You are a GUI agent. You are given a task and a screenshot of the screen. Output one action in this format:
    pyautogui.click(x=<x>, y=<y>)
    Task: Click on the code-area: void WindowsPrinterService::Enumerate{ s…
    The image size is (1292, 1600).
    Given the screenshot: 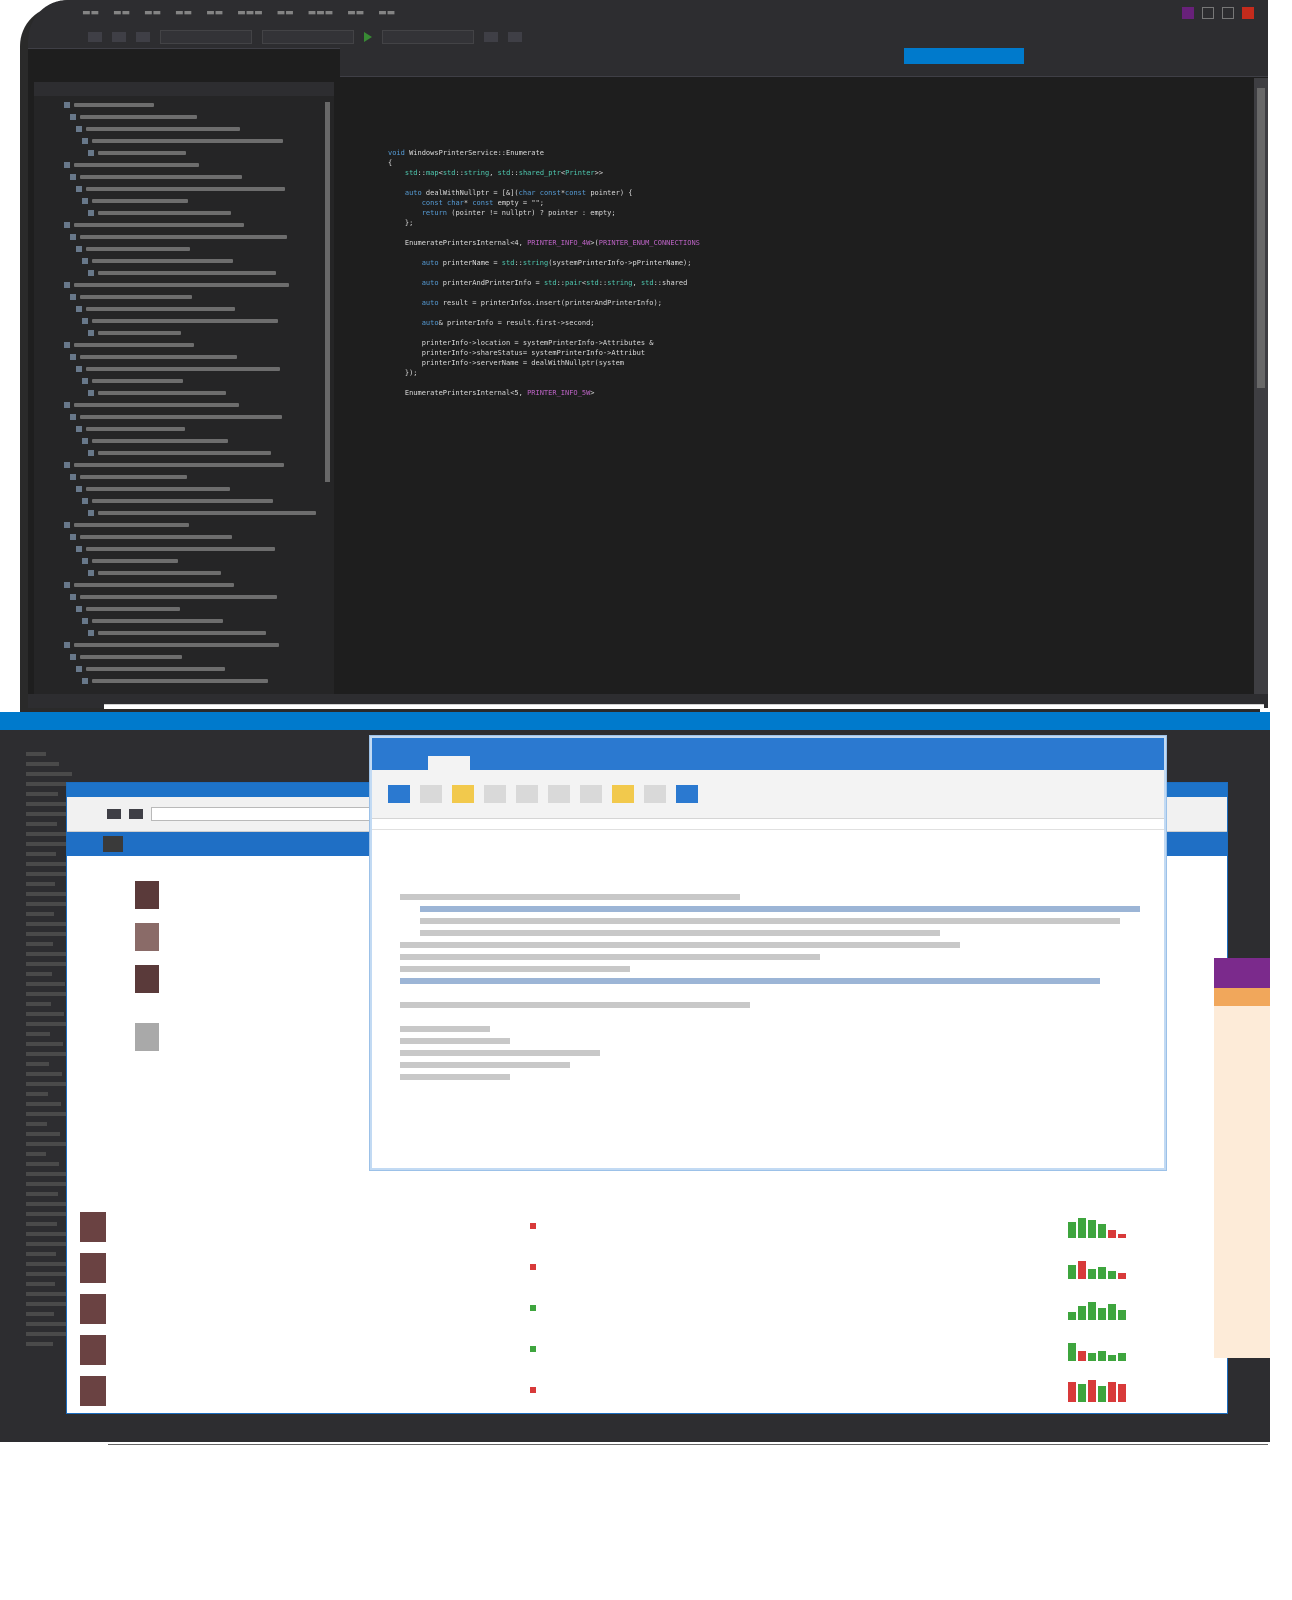 What is the action you would take?
    pyautogui.click(x=819, y=238)
    